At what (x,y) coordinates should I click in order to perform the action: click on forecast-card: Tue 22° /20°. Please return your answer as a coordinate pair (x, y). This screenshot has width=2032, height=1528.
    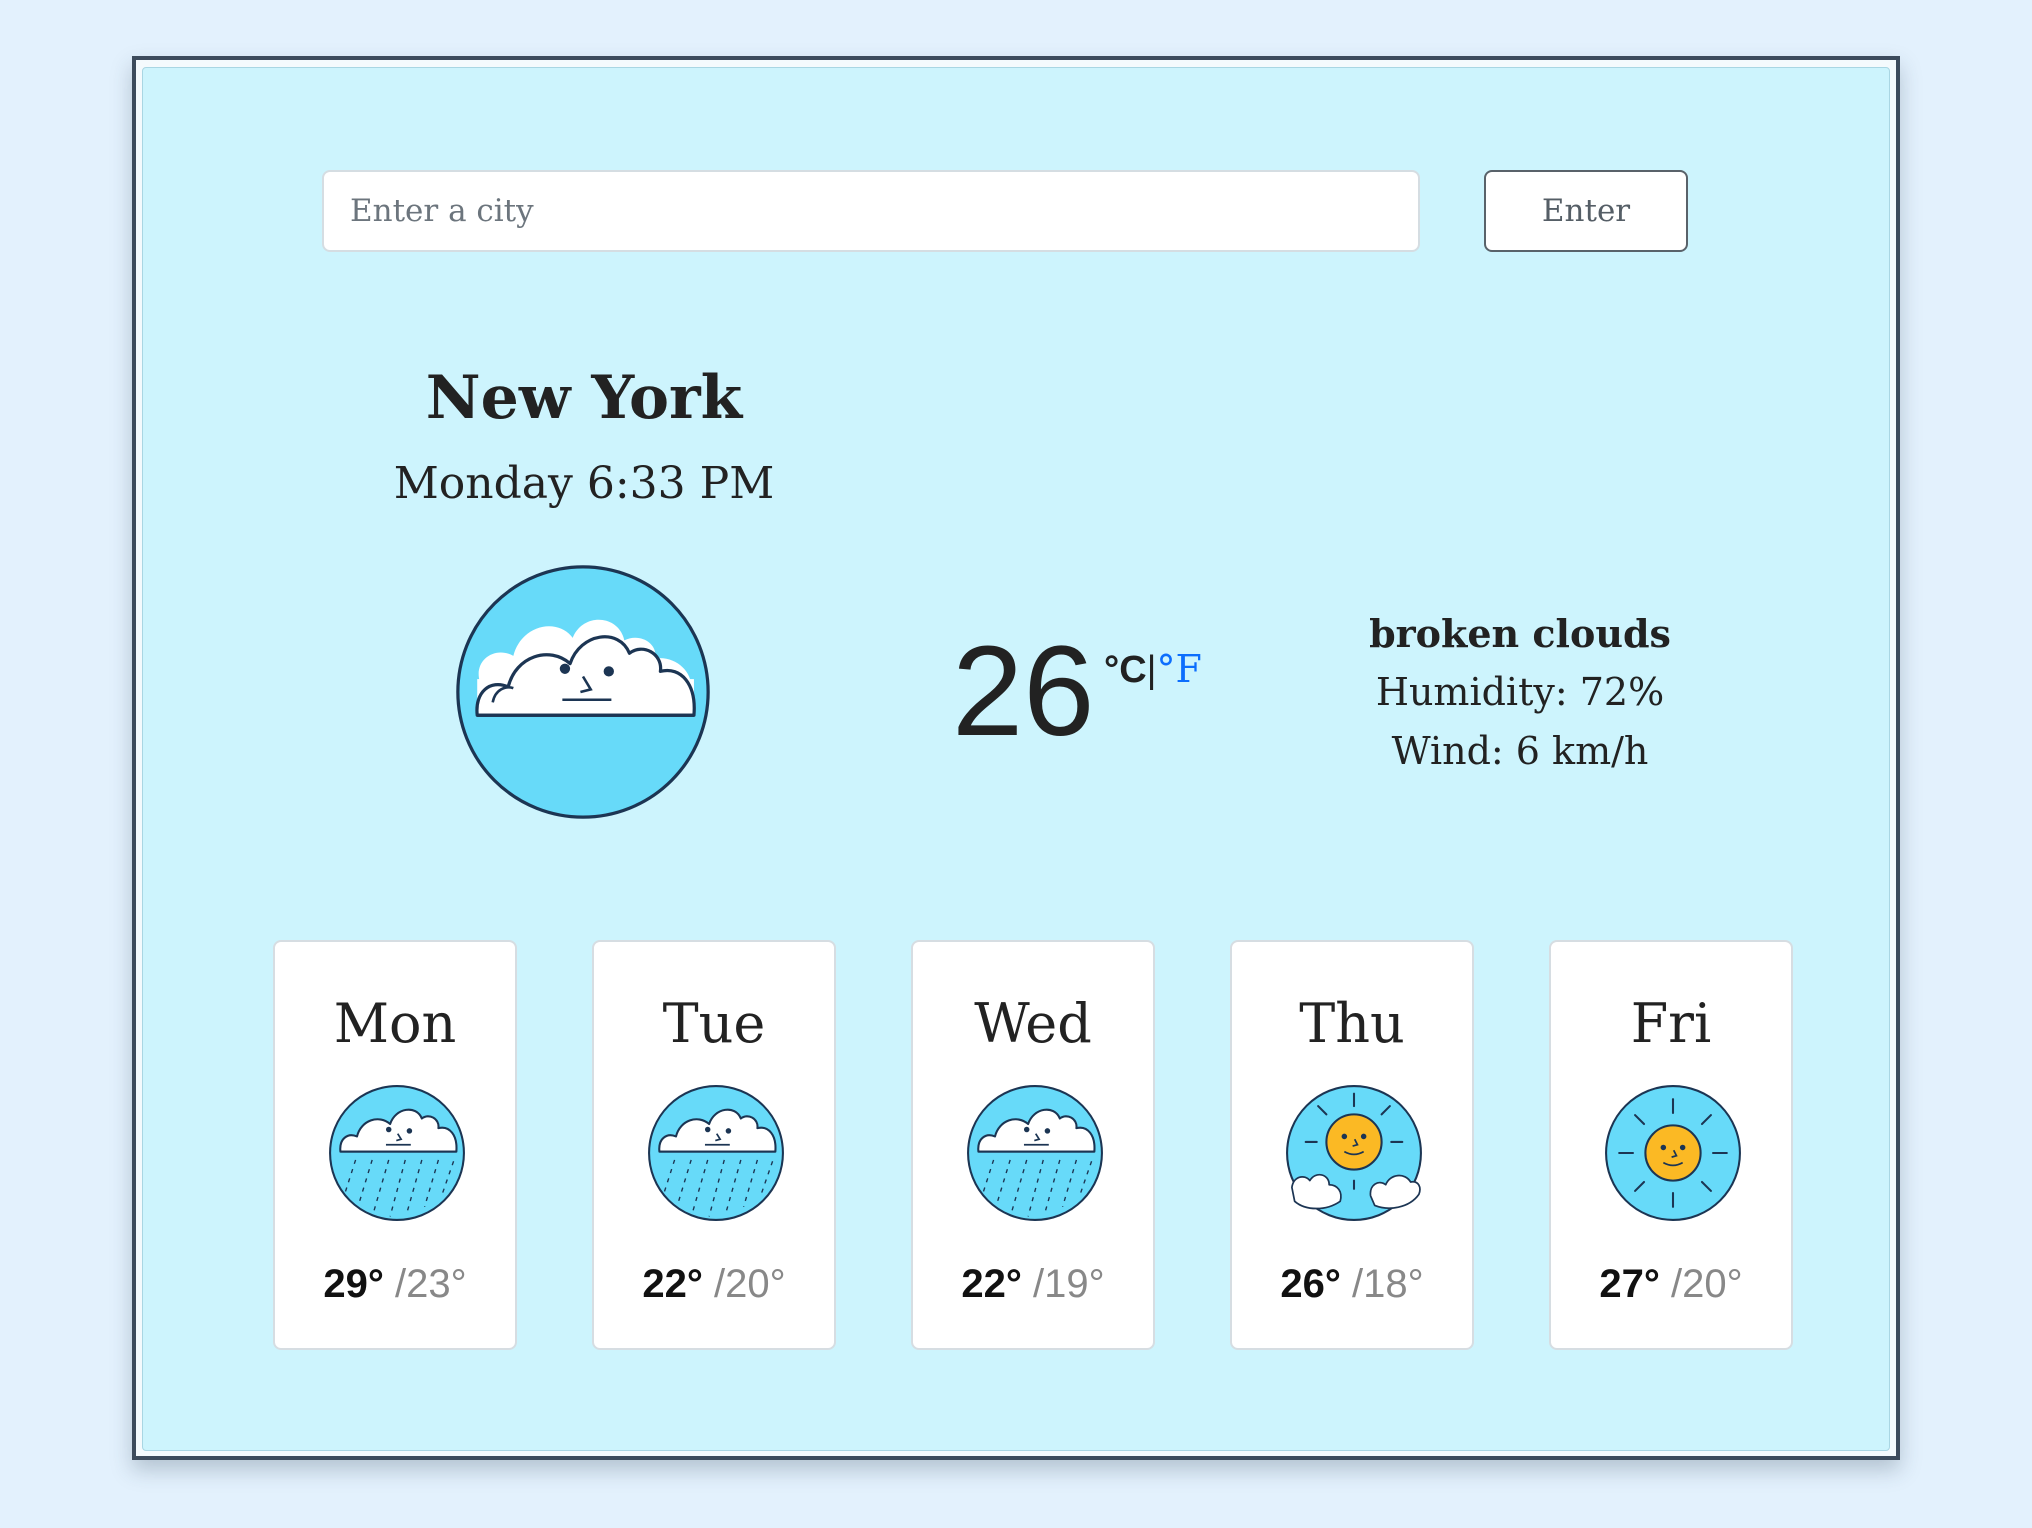
    Looking at the image, I should click on (714, 1145).